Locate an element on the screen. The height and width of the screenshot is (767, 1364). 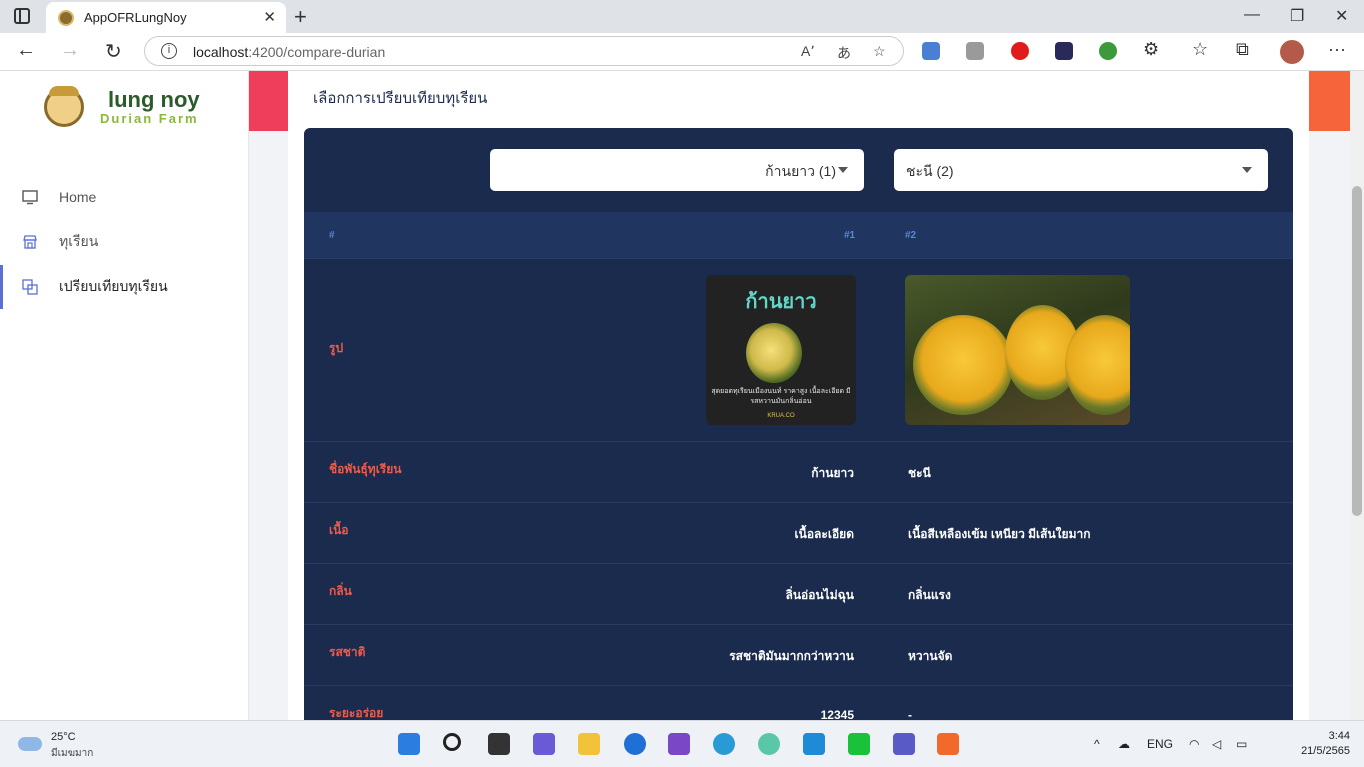
extensions-puzzle-icon: ⚙ is located at coordinates (1151, 49).